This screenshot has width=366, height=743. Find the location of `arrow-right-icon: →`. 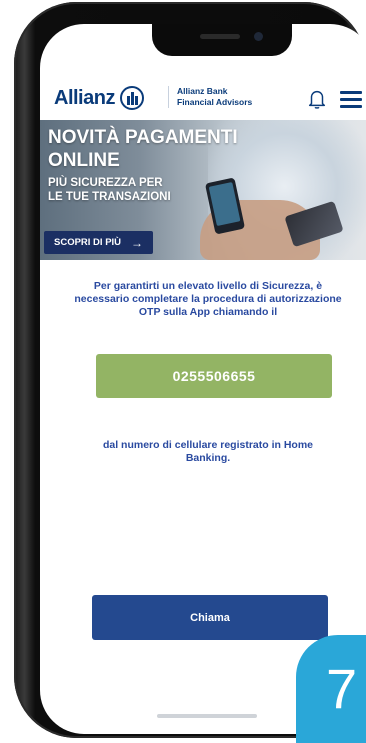

arrow-right-icon: → is located at coordinates (137, 242).